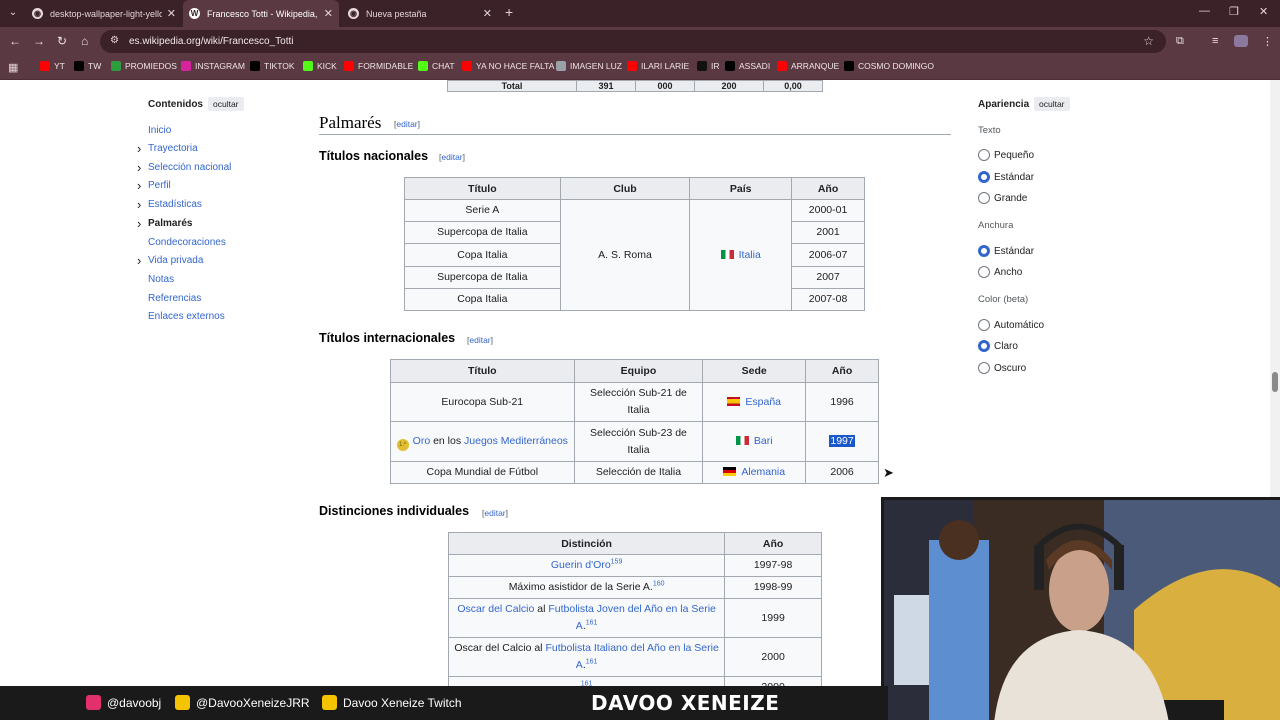  What do you see at coordinates (763, 402) in the screenshot?
I see `venue-link: España` at bounding box center [763, 402].